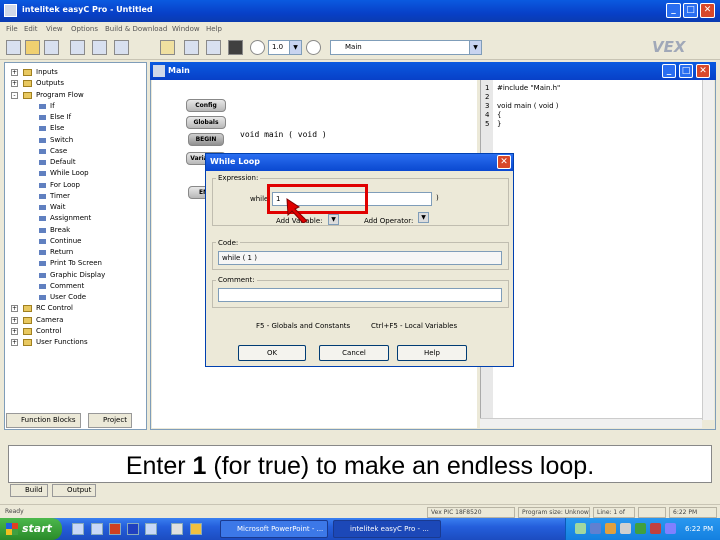  I want to click on build-icon, so click(167, 47).